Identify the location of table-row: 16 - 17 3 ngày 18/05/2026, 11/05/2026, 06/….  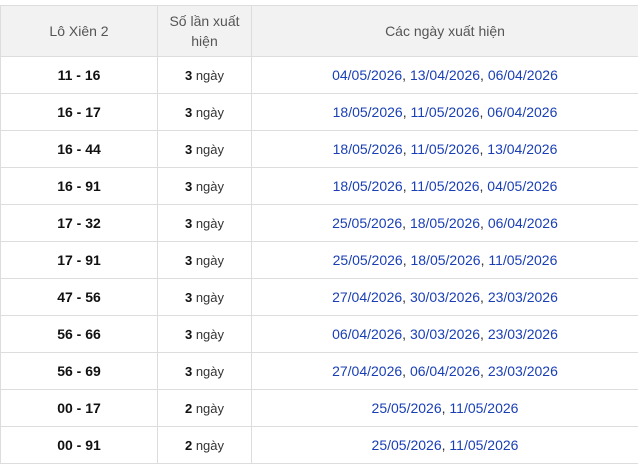
(319, 112).